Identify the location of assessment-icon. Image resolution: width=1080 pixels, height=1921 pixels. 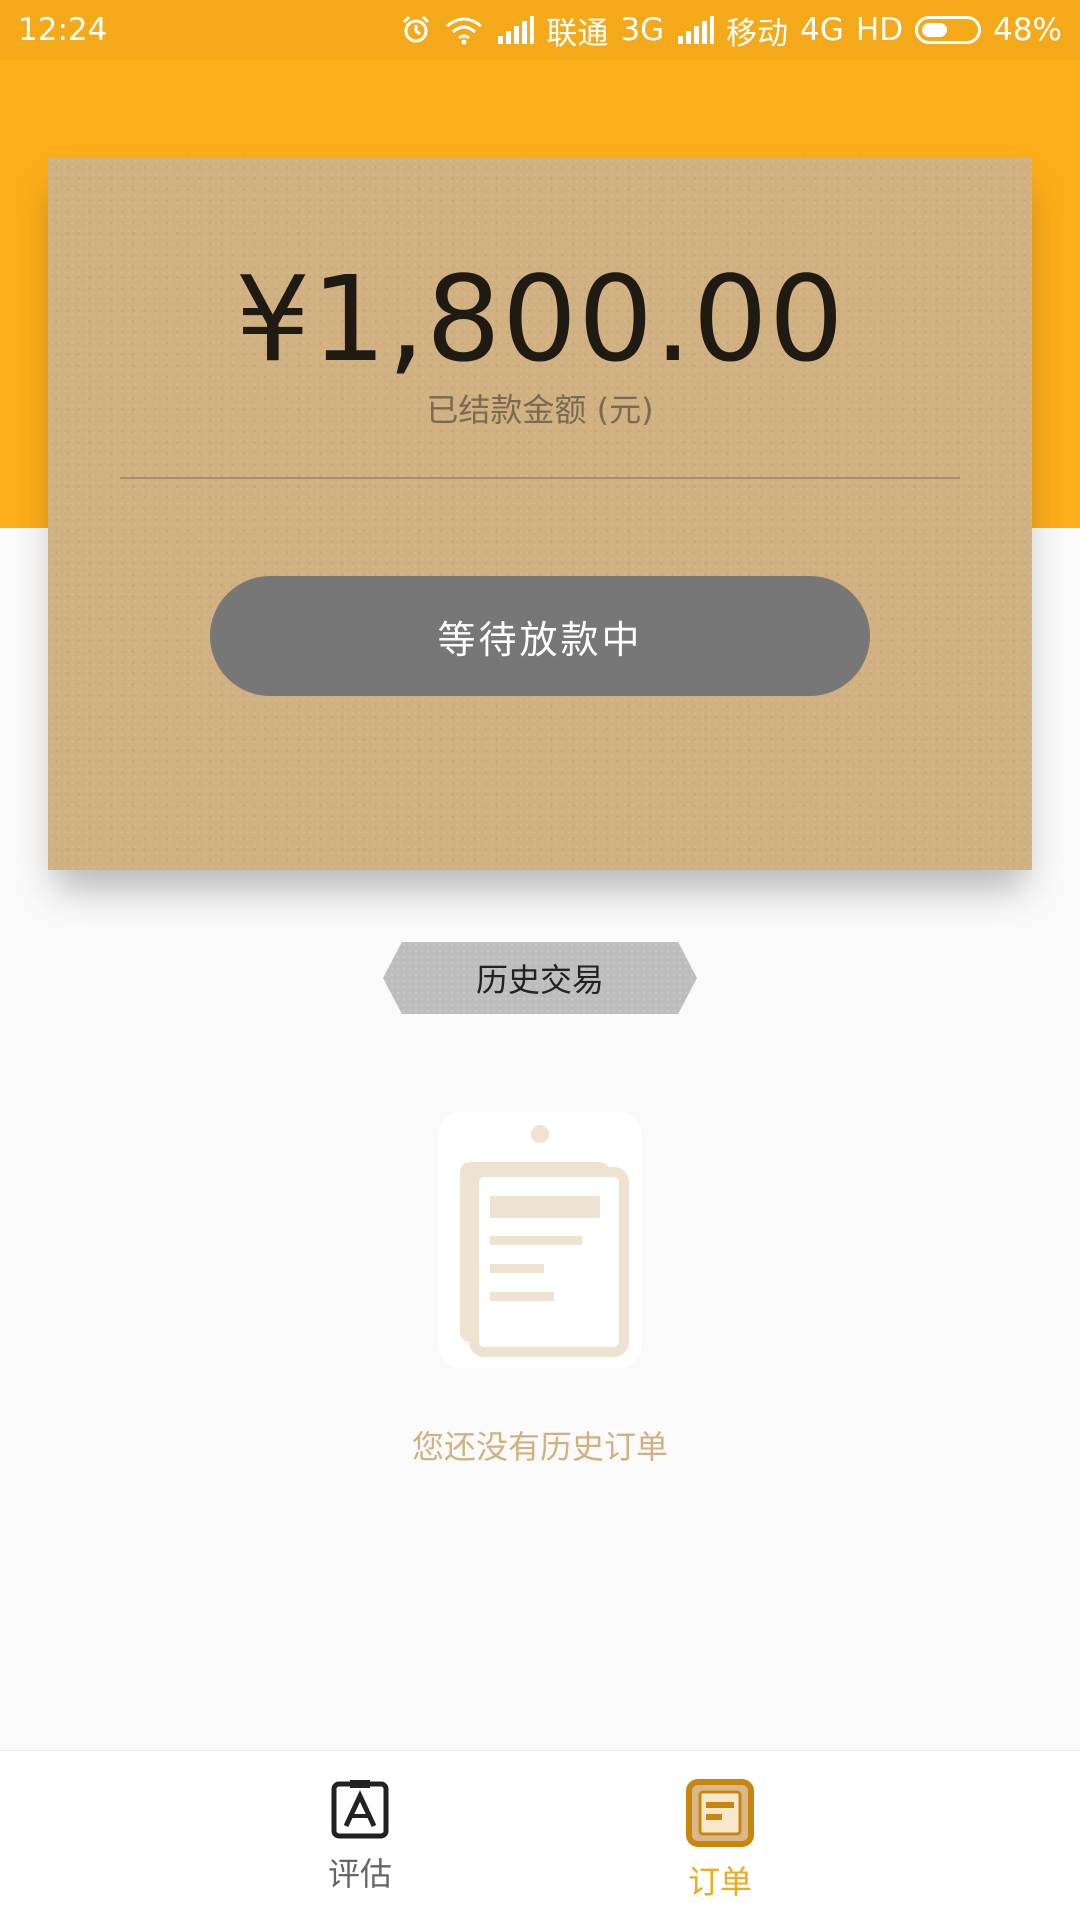
(360, 1811).